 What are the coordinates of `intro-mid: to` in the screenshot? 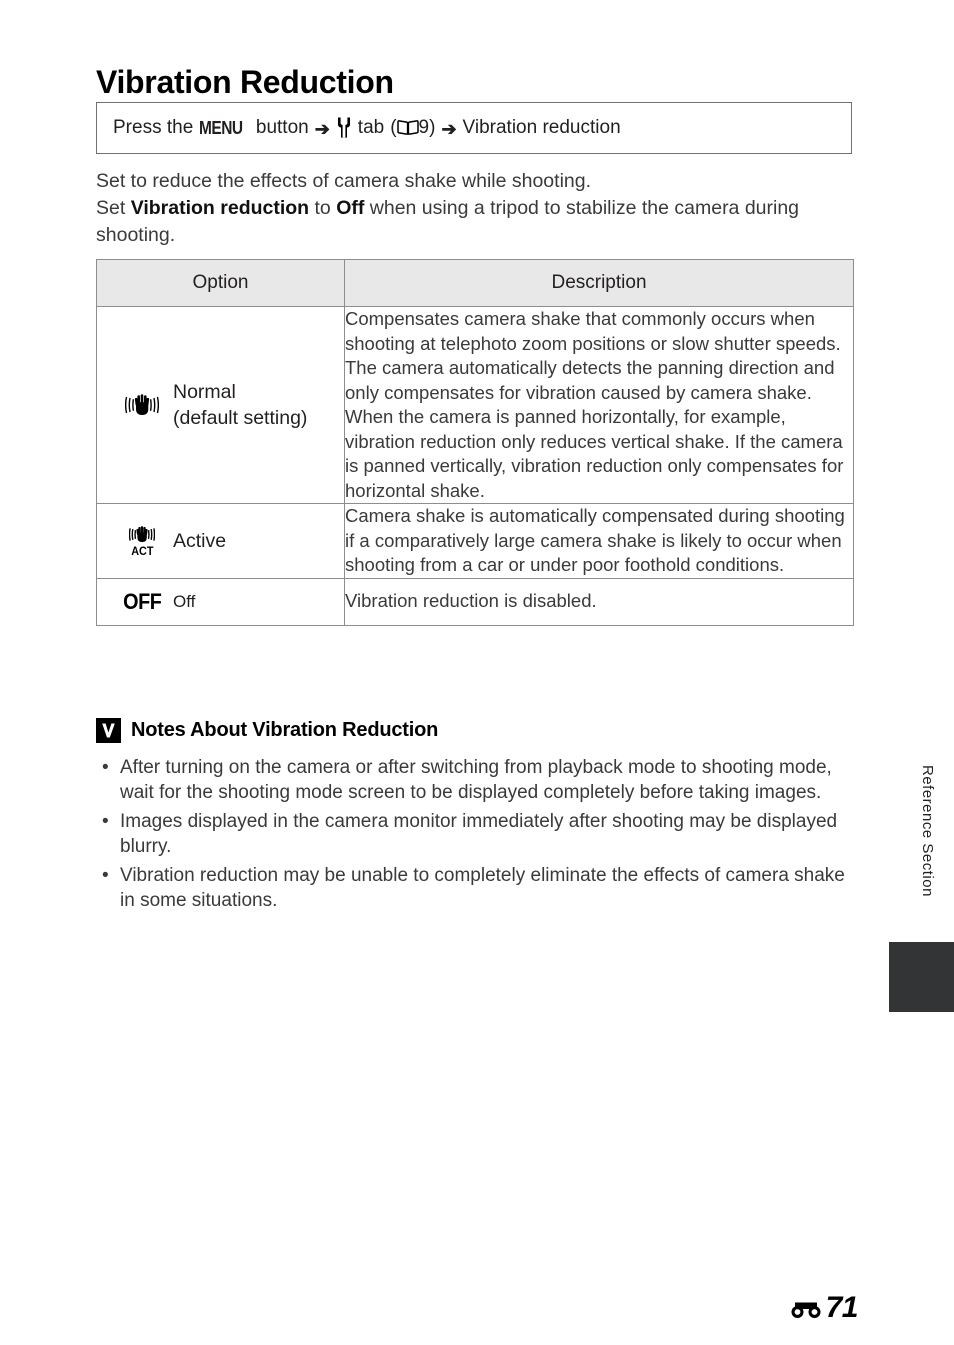 It's located at (323, 208).